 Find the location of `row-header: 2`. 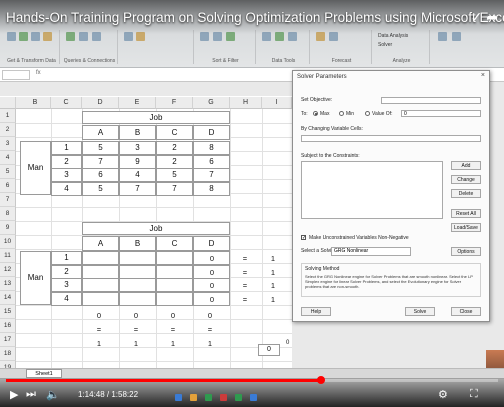

row-header: 2 is located at coordinates (8, 130).